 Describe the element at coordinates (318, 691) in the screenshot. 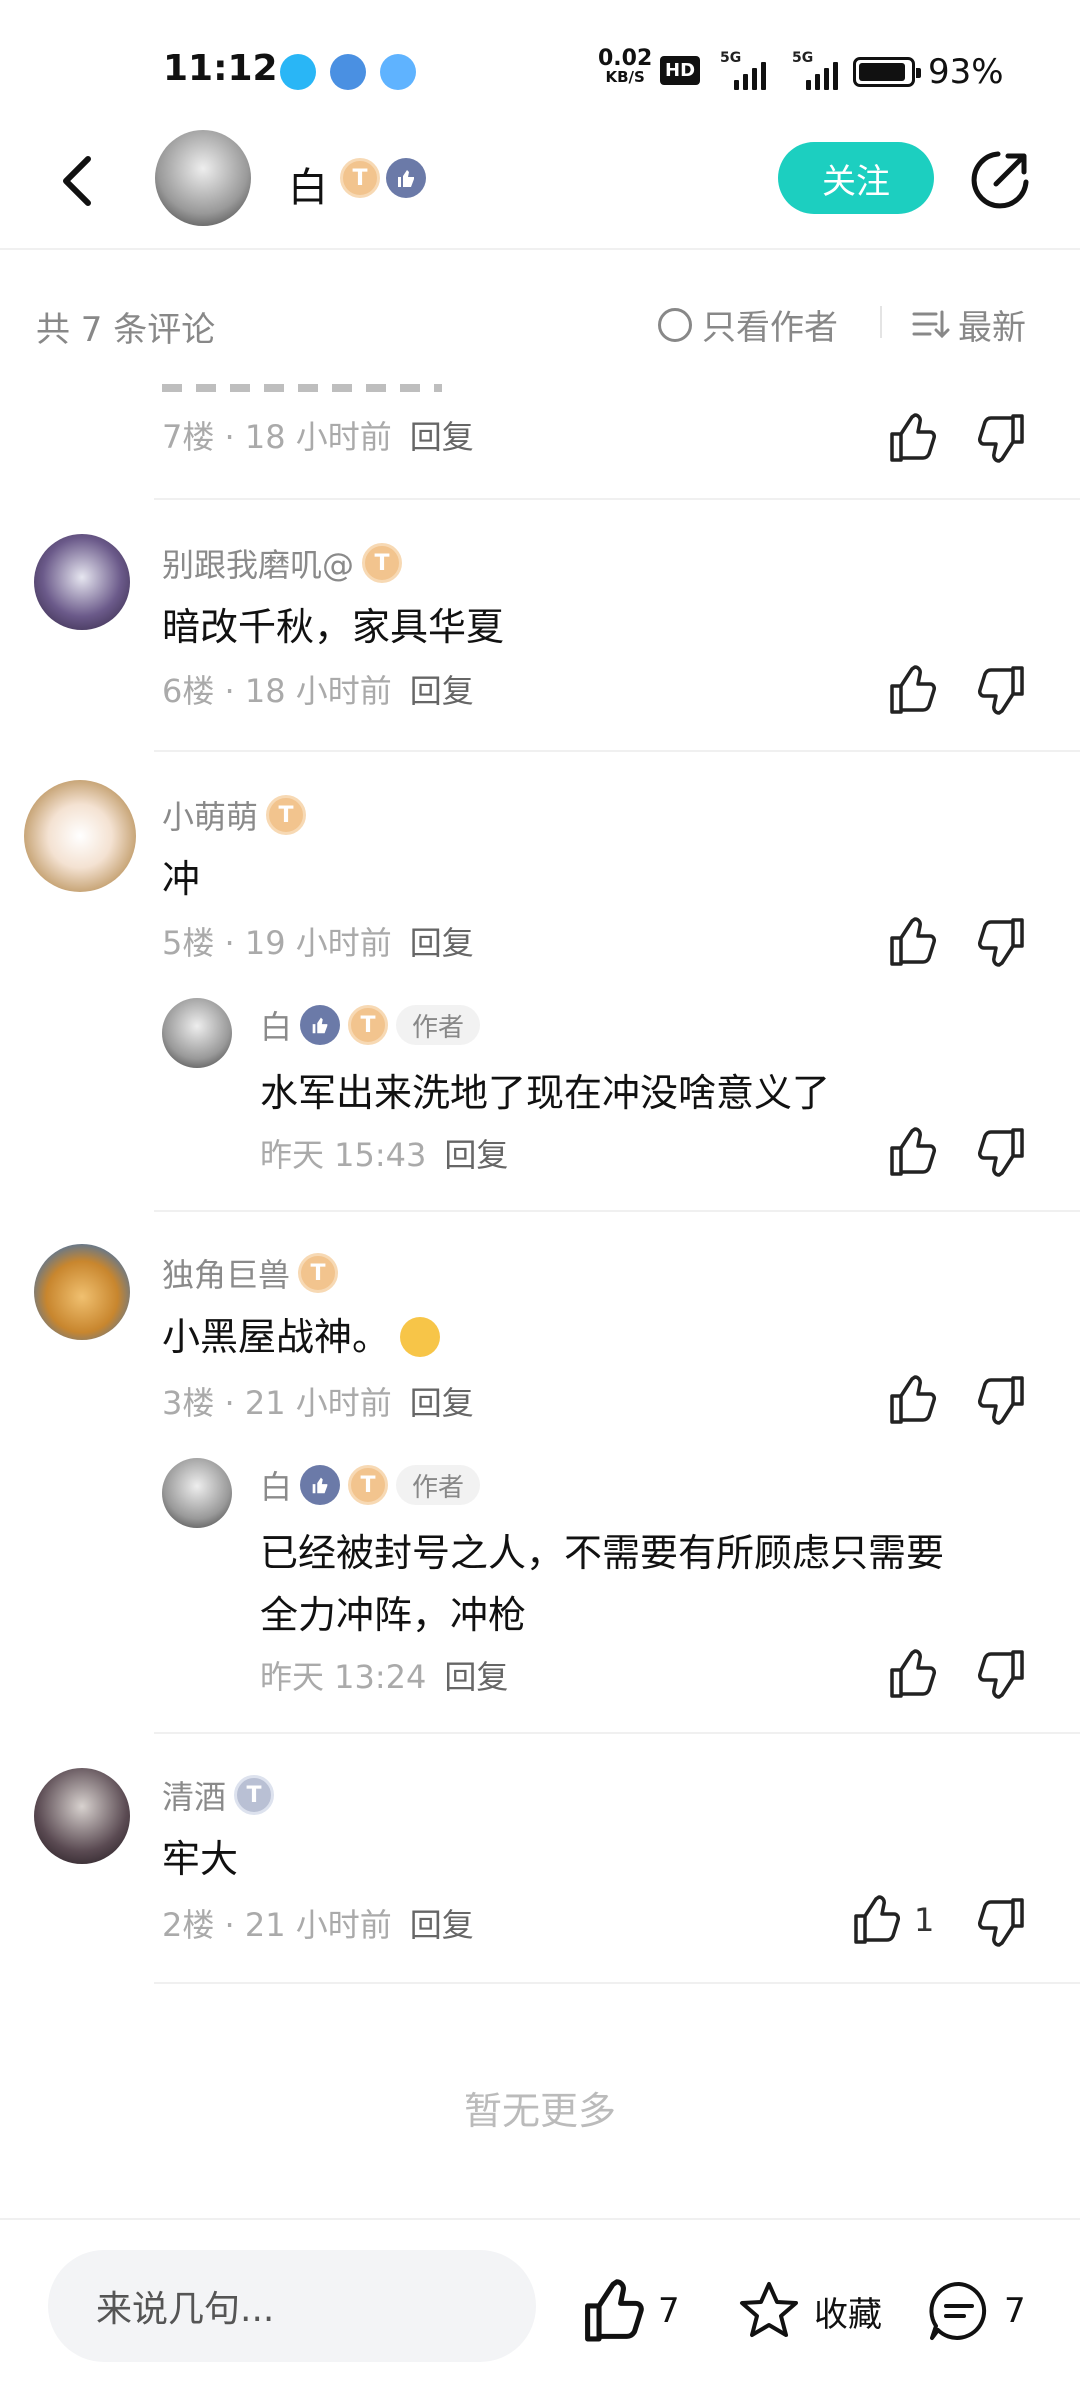

I see `comment-meta: 6楼 · 18 小时前 回复` at that location.